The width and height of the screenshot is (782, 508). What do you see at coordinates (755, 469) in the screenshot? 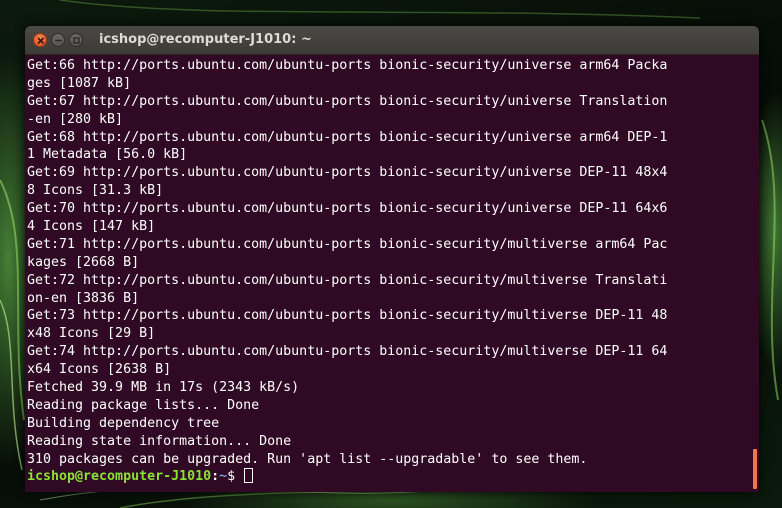
I see `scroll-indicator` at bounding box center [755, 469].